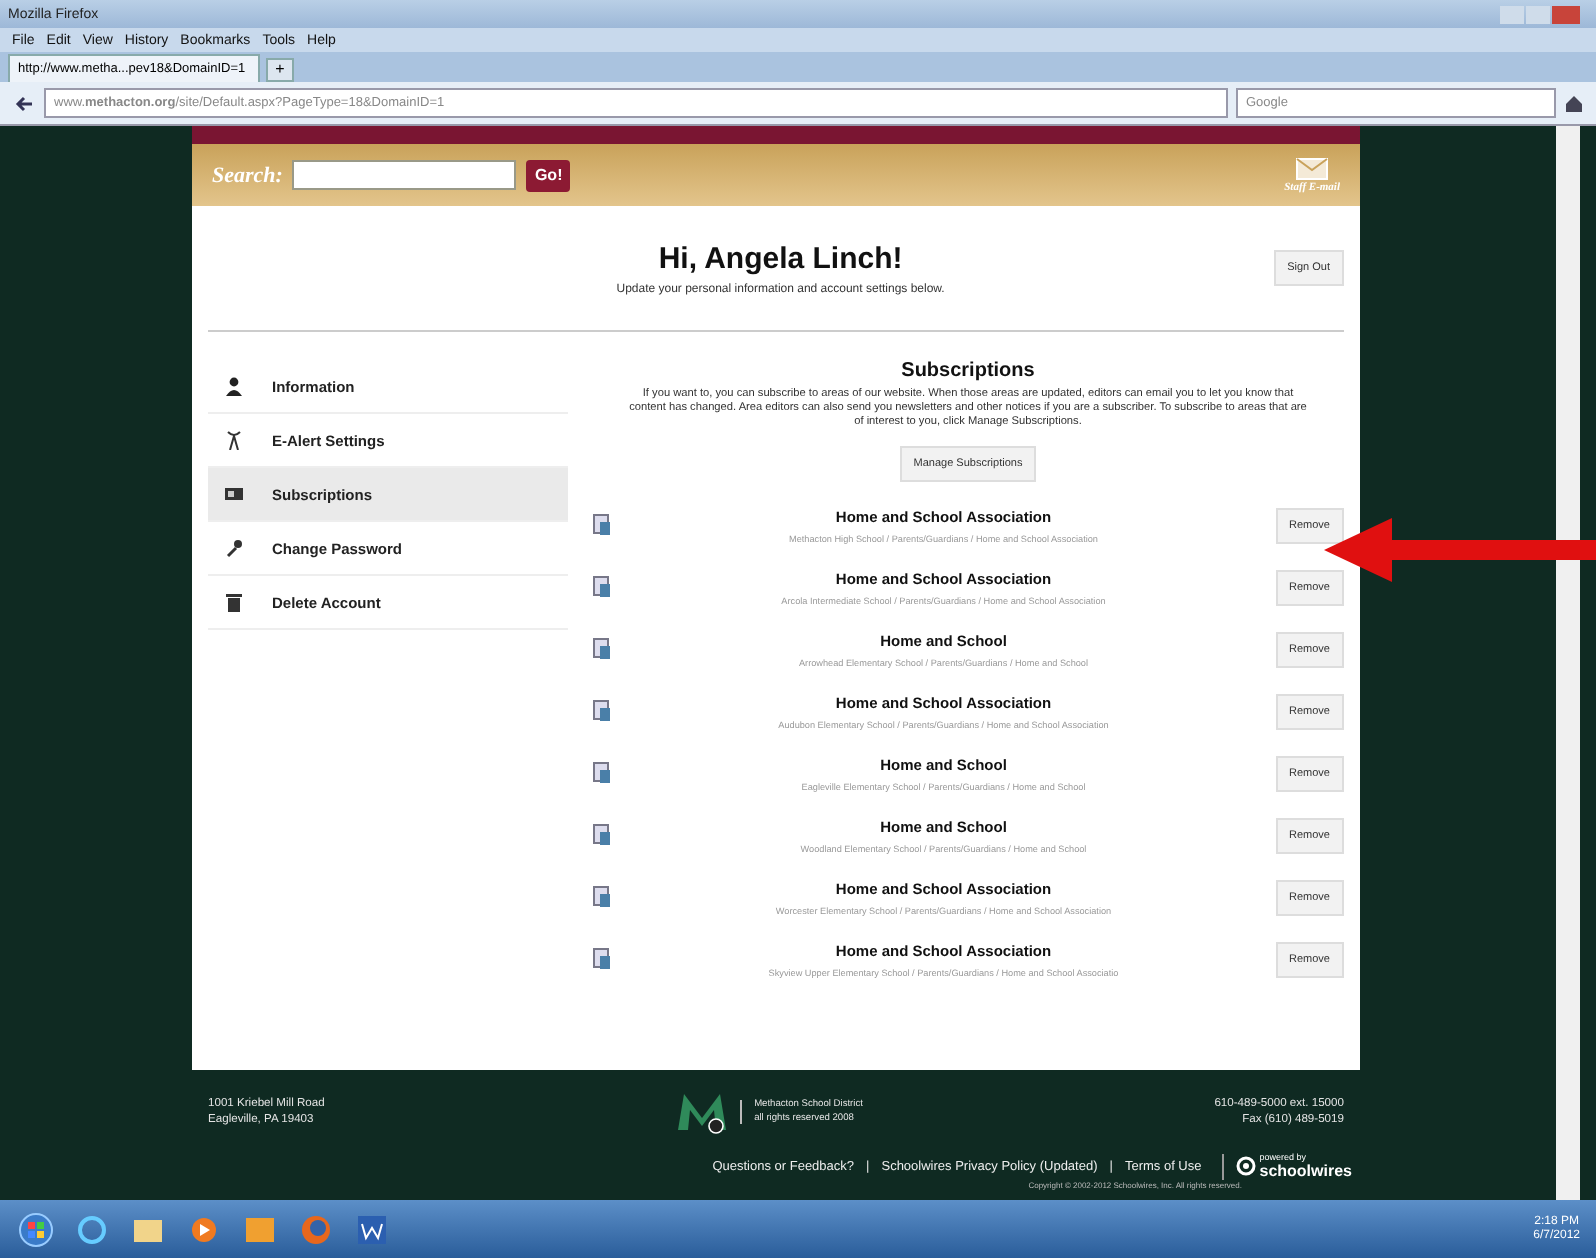 The width and height of the screenshot is (1596, 1258). Describe the element at coordinates (702, 1112) in the screenshot. I see `district-logo-icon` at that location.